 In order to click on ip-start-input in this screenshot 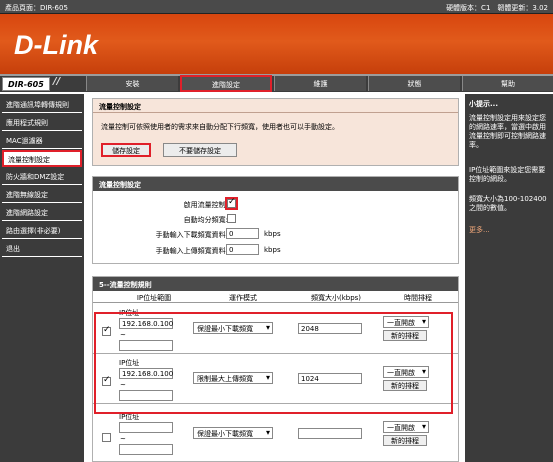, I will do `click(146, 427)`.